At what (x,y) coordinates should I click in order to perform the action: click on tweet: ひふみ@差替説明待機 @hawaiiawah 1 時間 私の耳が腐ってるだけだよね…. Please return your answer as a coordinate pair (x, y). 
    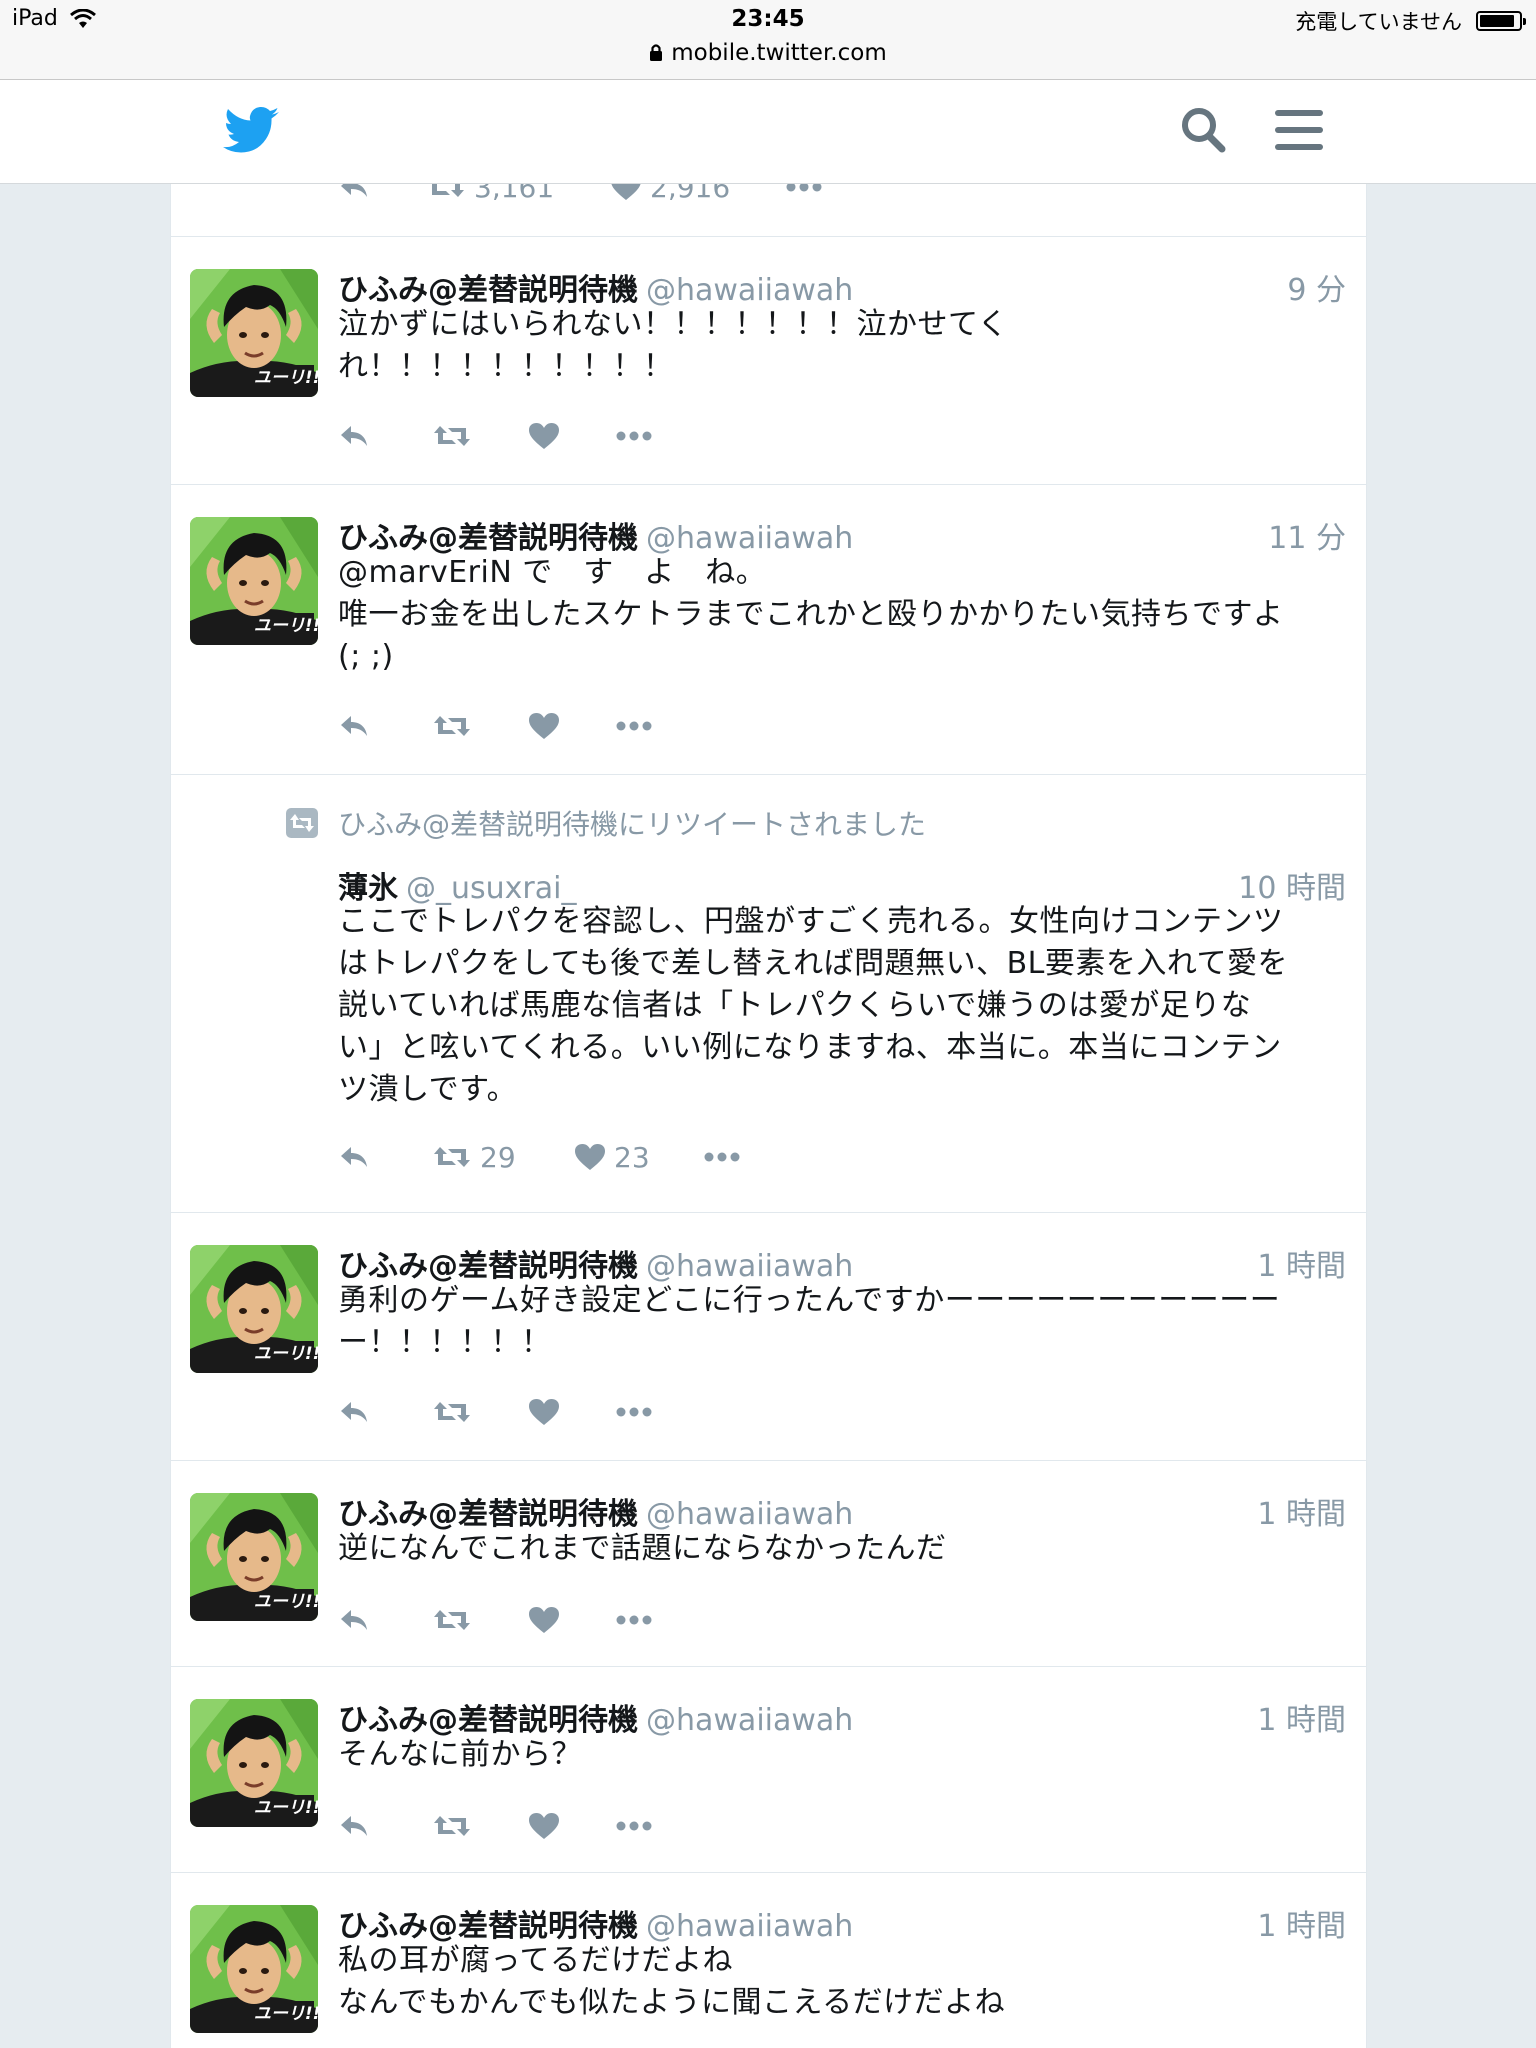
    Looking at the image, I should click on (768, 1960).